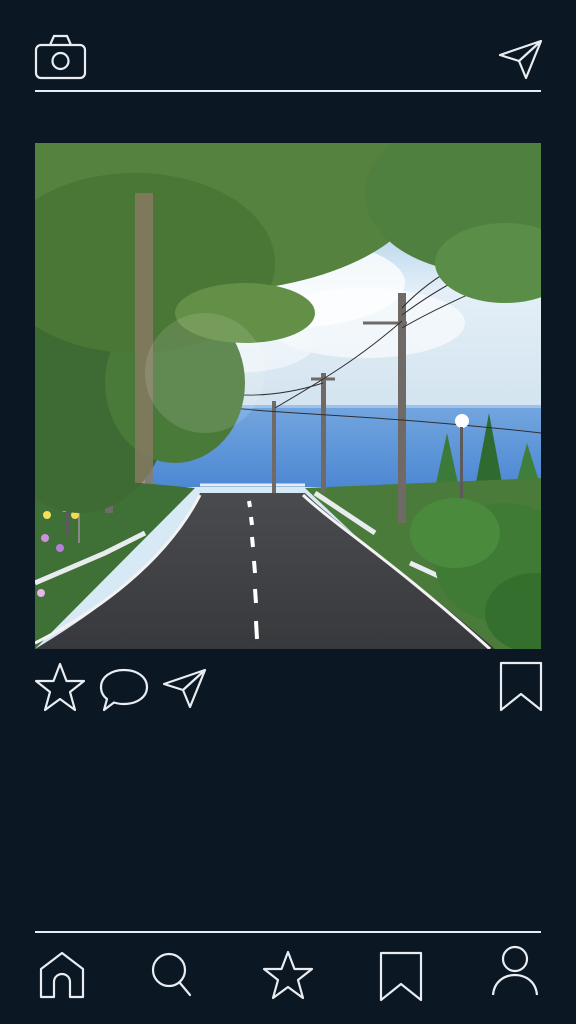 This screenshot has height=1024, width=576. Describe the element at coordinates (60, 688) in the screenshot. I see `star-icon` at that location.